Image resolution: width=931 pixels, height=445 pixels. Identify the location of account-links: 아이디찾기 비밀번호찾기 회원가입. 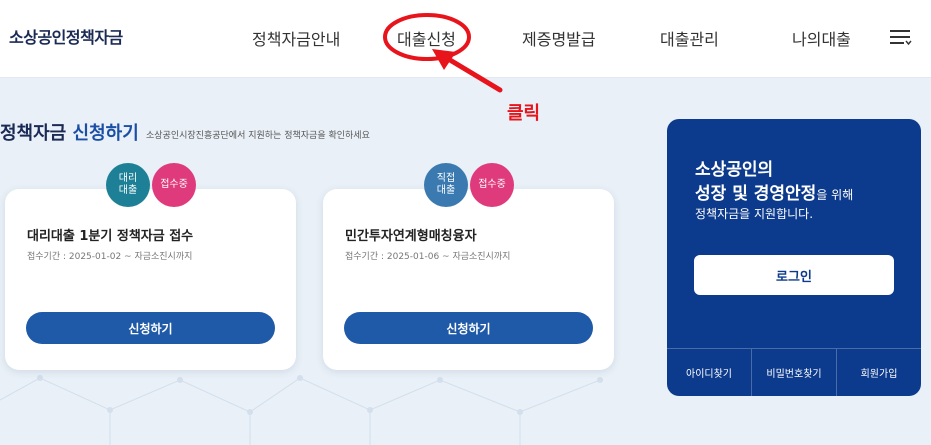
(794, 372).